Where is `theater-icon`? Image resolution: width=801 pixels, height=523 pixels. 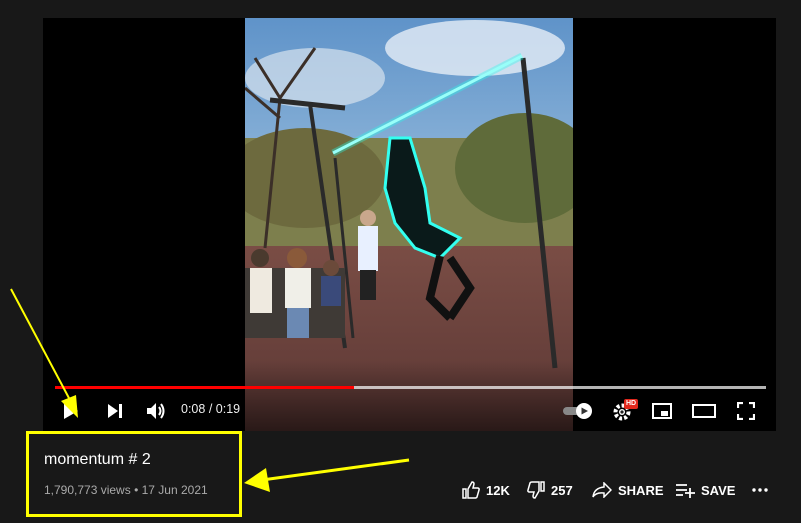
theater-icon is located at coordinates (704, 411).